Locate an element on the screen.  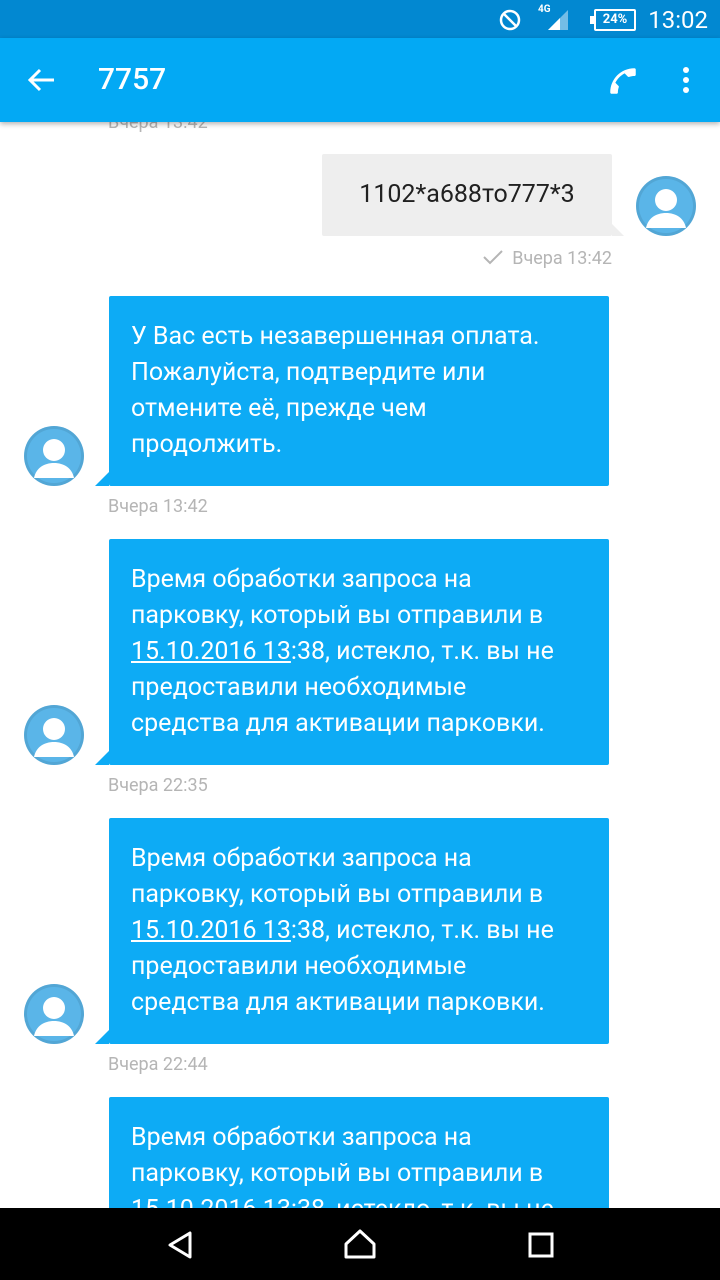
timestamp-text: Вчера 13:42 is located at coordinates (562, 258).